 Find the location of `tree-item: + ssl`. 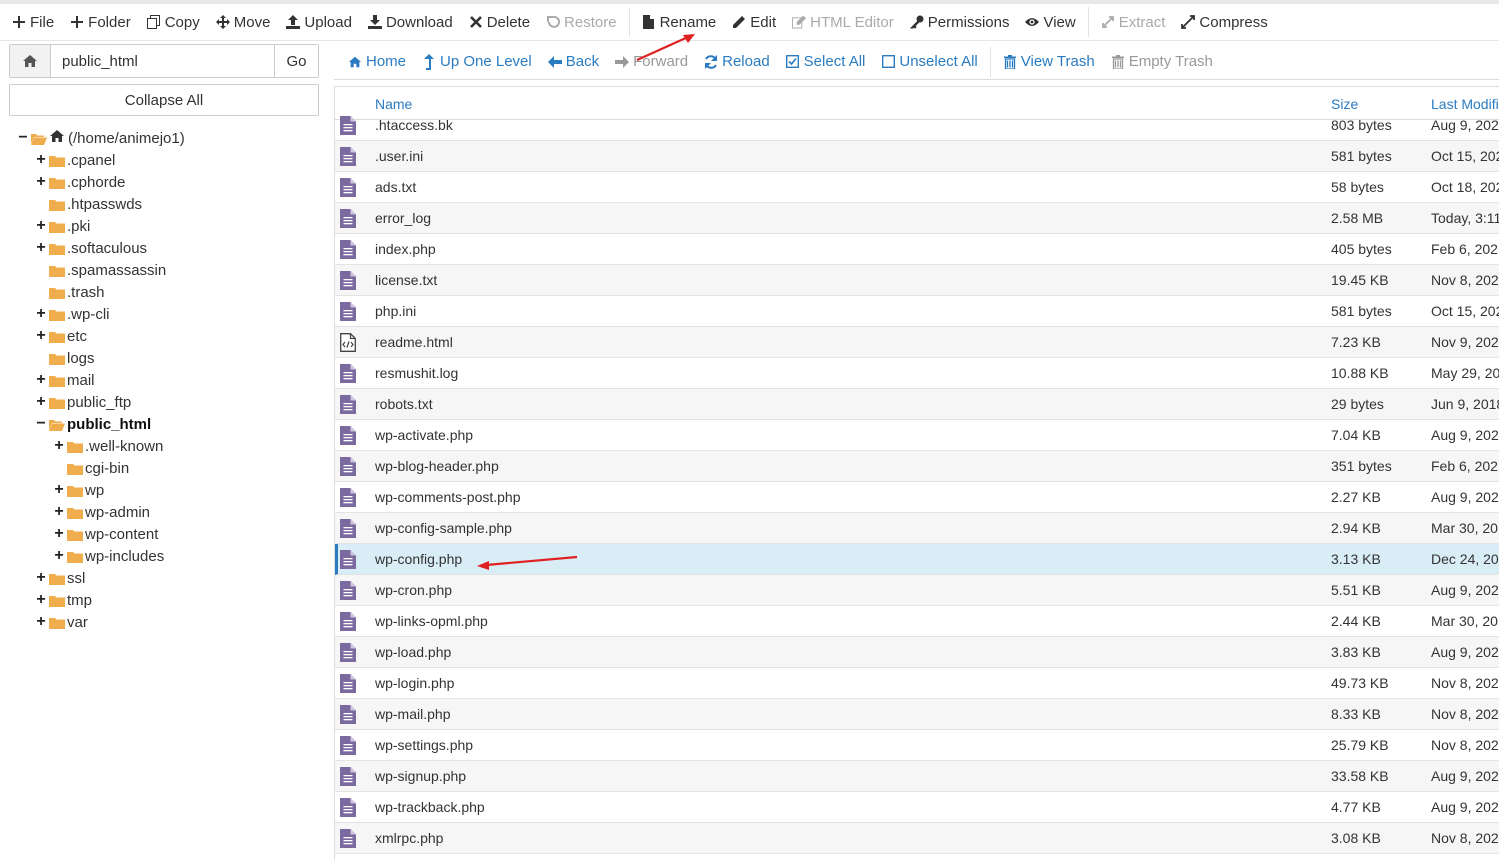

tree-item: + ssl is located at coordinates (60, 578).